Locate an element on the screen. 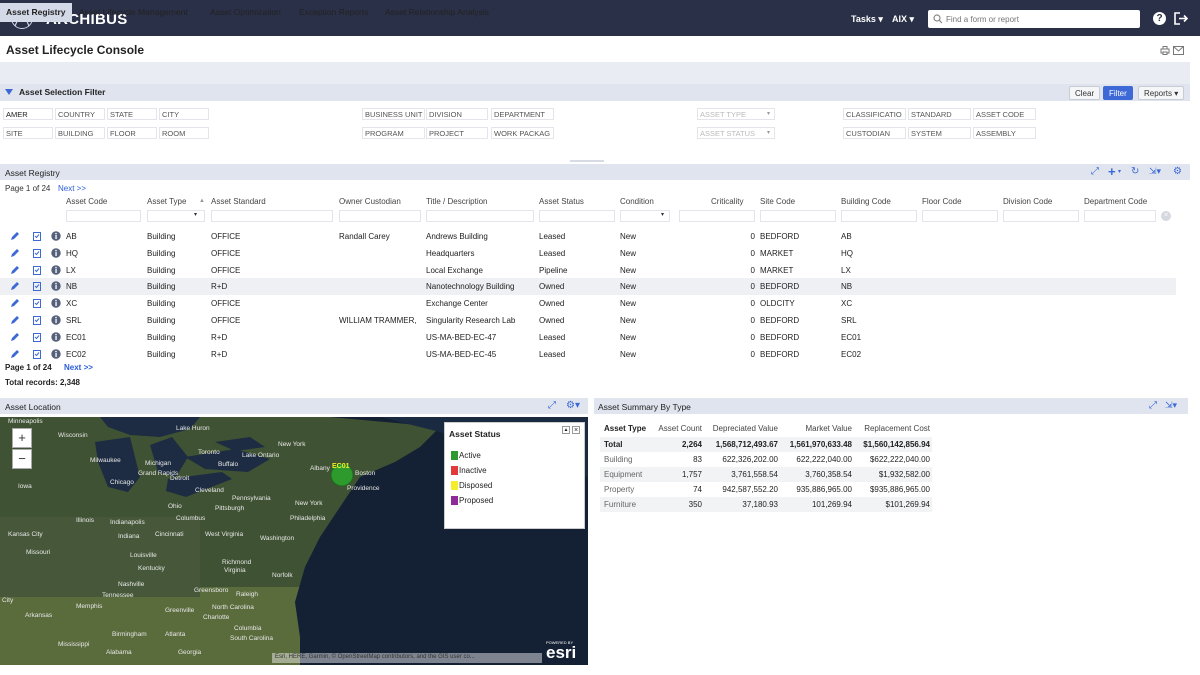 This screenshot has width=1200, height=675. tab-asset-relationship-analysis: Asset Relationship Analysis is located at coordinates (437, 12).